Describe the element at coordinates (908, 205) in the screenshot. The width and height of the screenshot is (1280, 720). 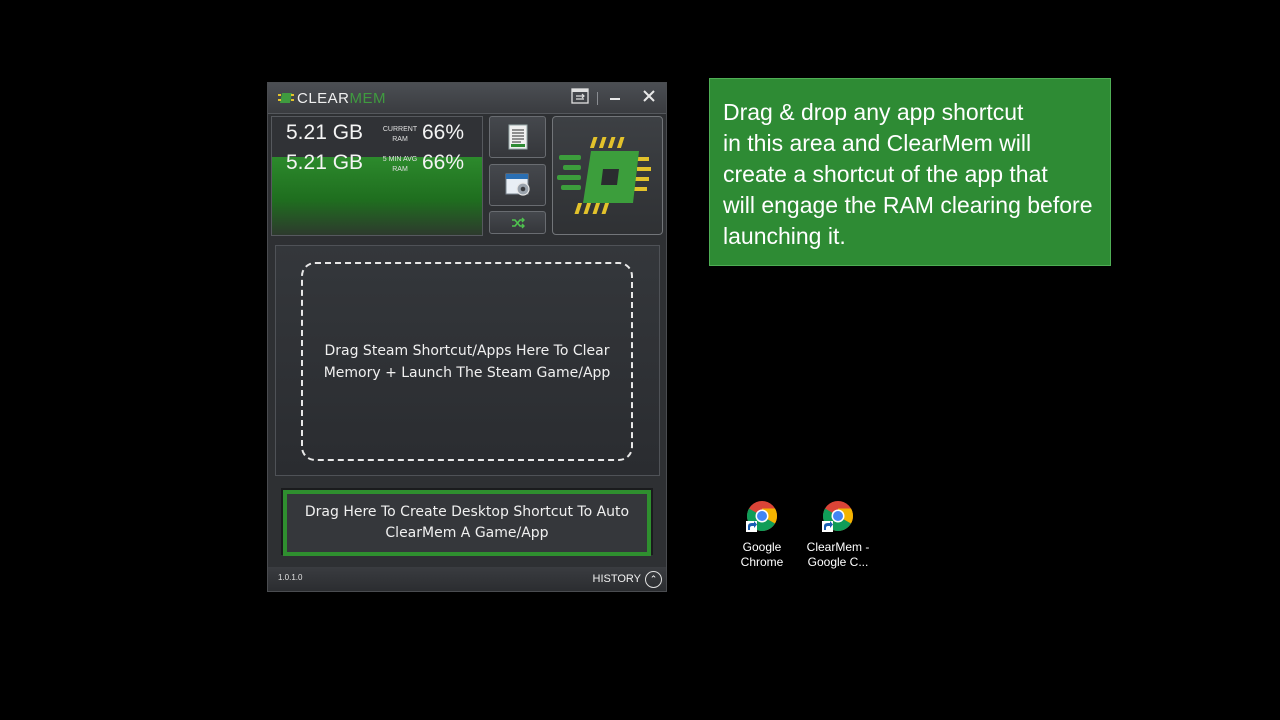
I see `callout-line: will engage the RAM clearing before` at that location.